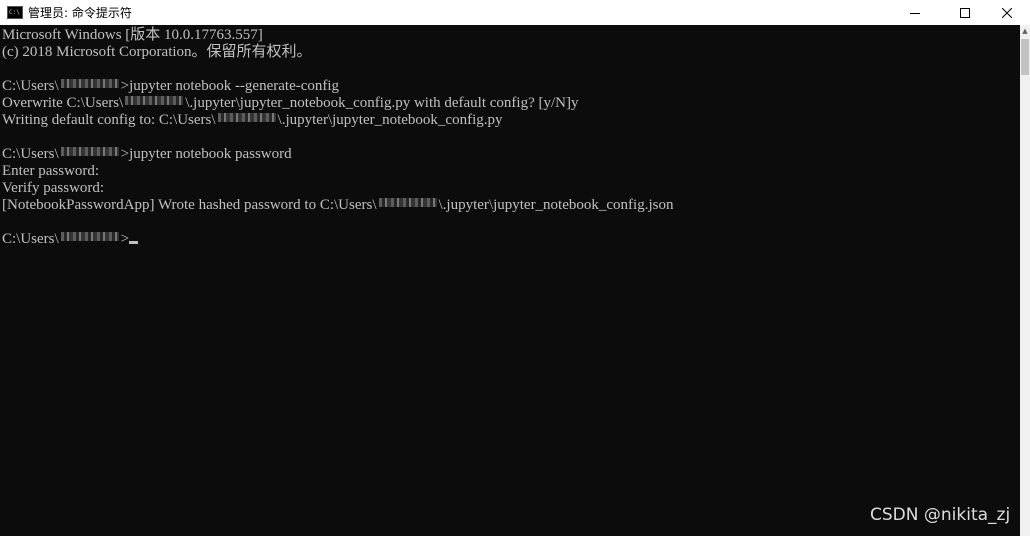 The image size is (1030, 536). Describe the element at coordinates (940, 515) in the screenshot. I see `csdn-watermark: CSDN @nikita_zj` at that location.